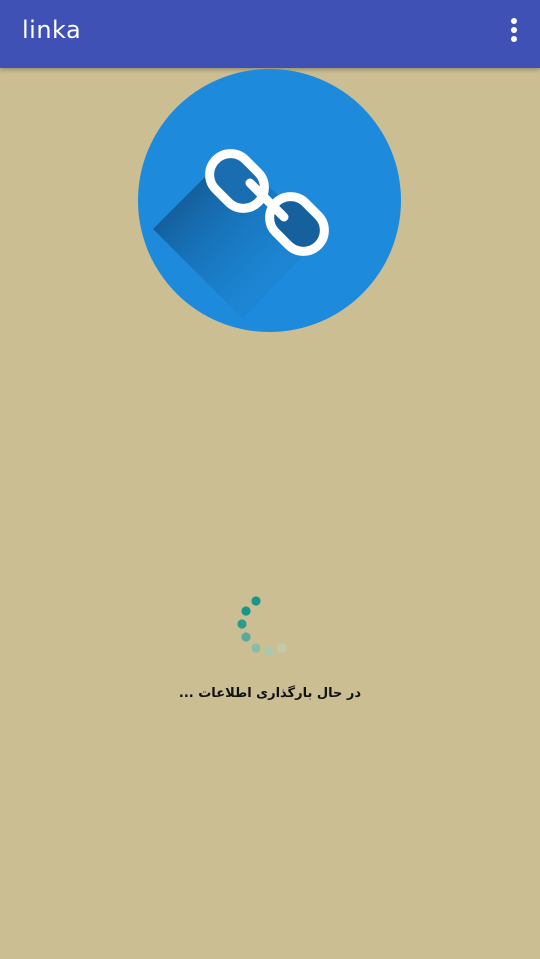 The height and width of the screenshot is (959, 540). I want to click on loading-spinner-icon, so click(267, 625).